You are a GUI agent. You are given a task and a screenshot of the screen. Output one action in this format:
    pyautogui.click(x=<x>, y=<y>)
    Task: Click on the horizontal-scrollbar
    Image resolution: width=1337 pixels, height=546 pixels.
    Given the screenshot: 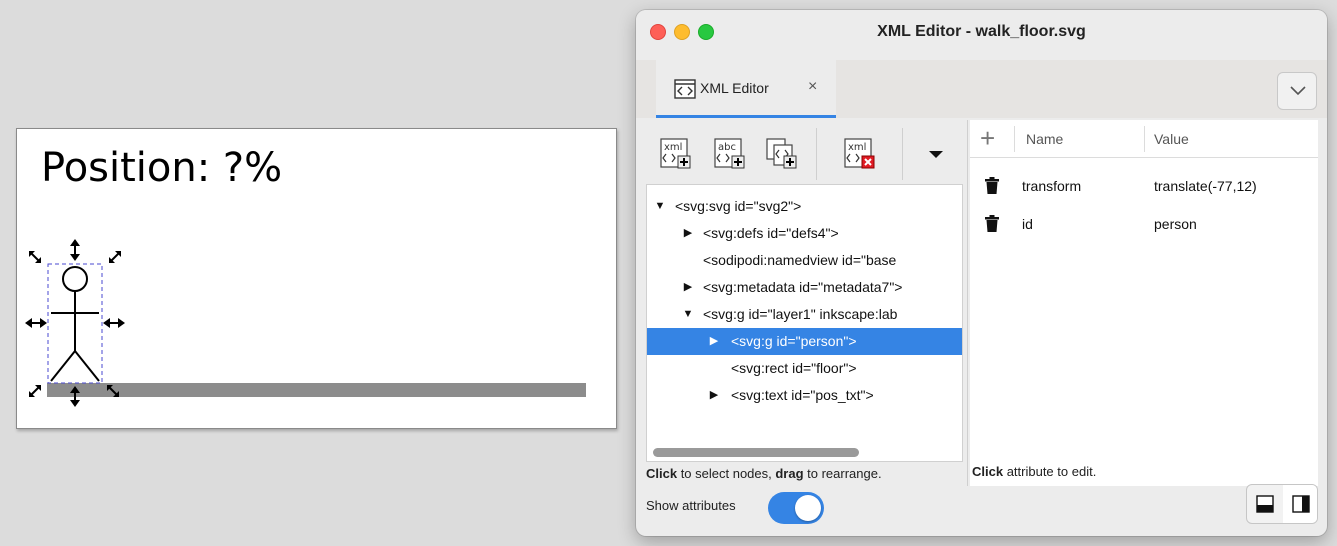 What is the action you would take?
    pyautogui.click(x=804, y=452)
    